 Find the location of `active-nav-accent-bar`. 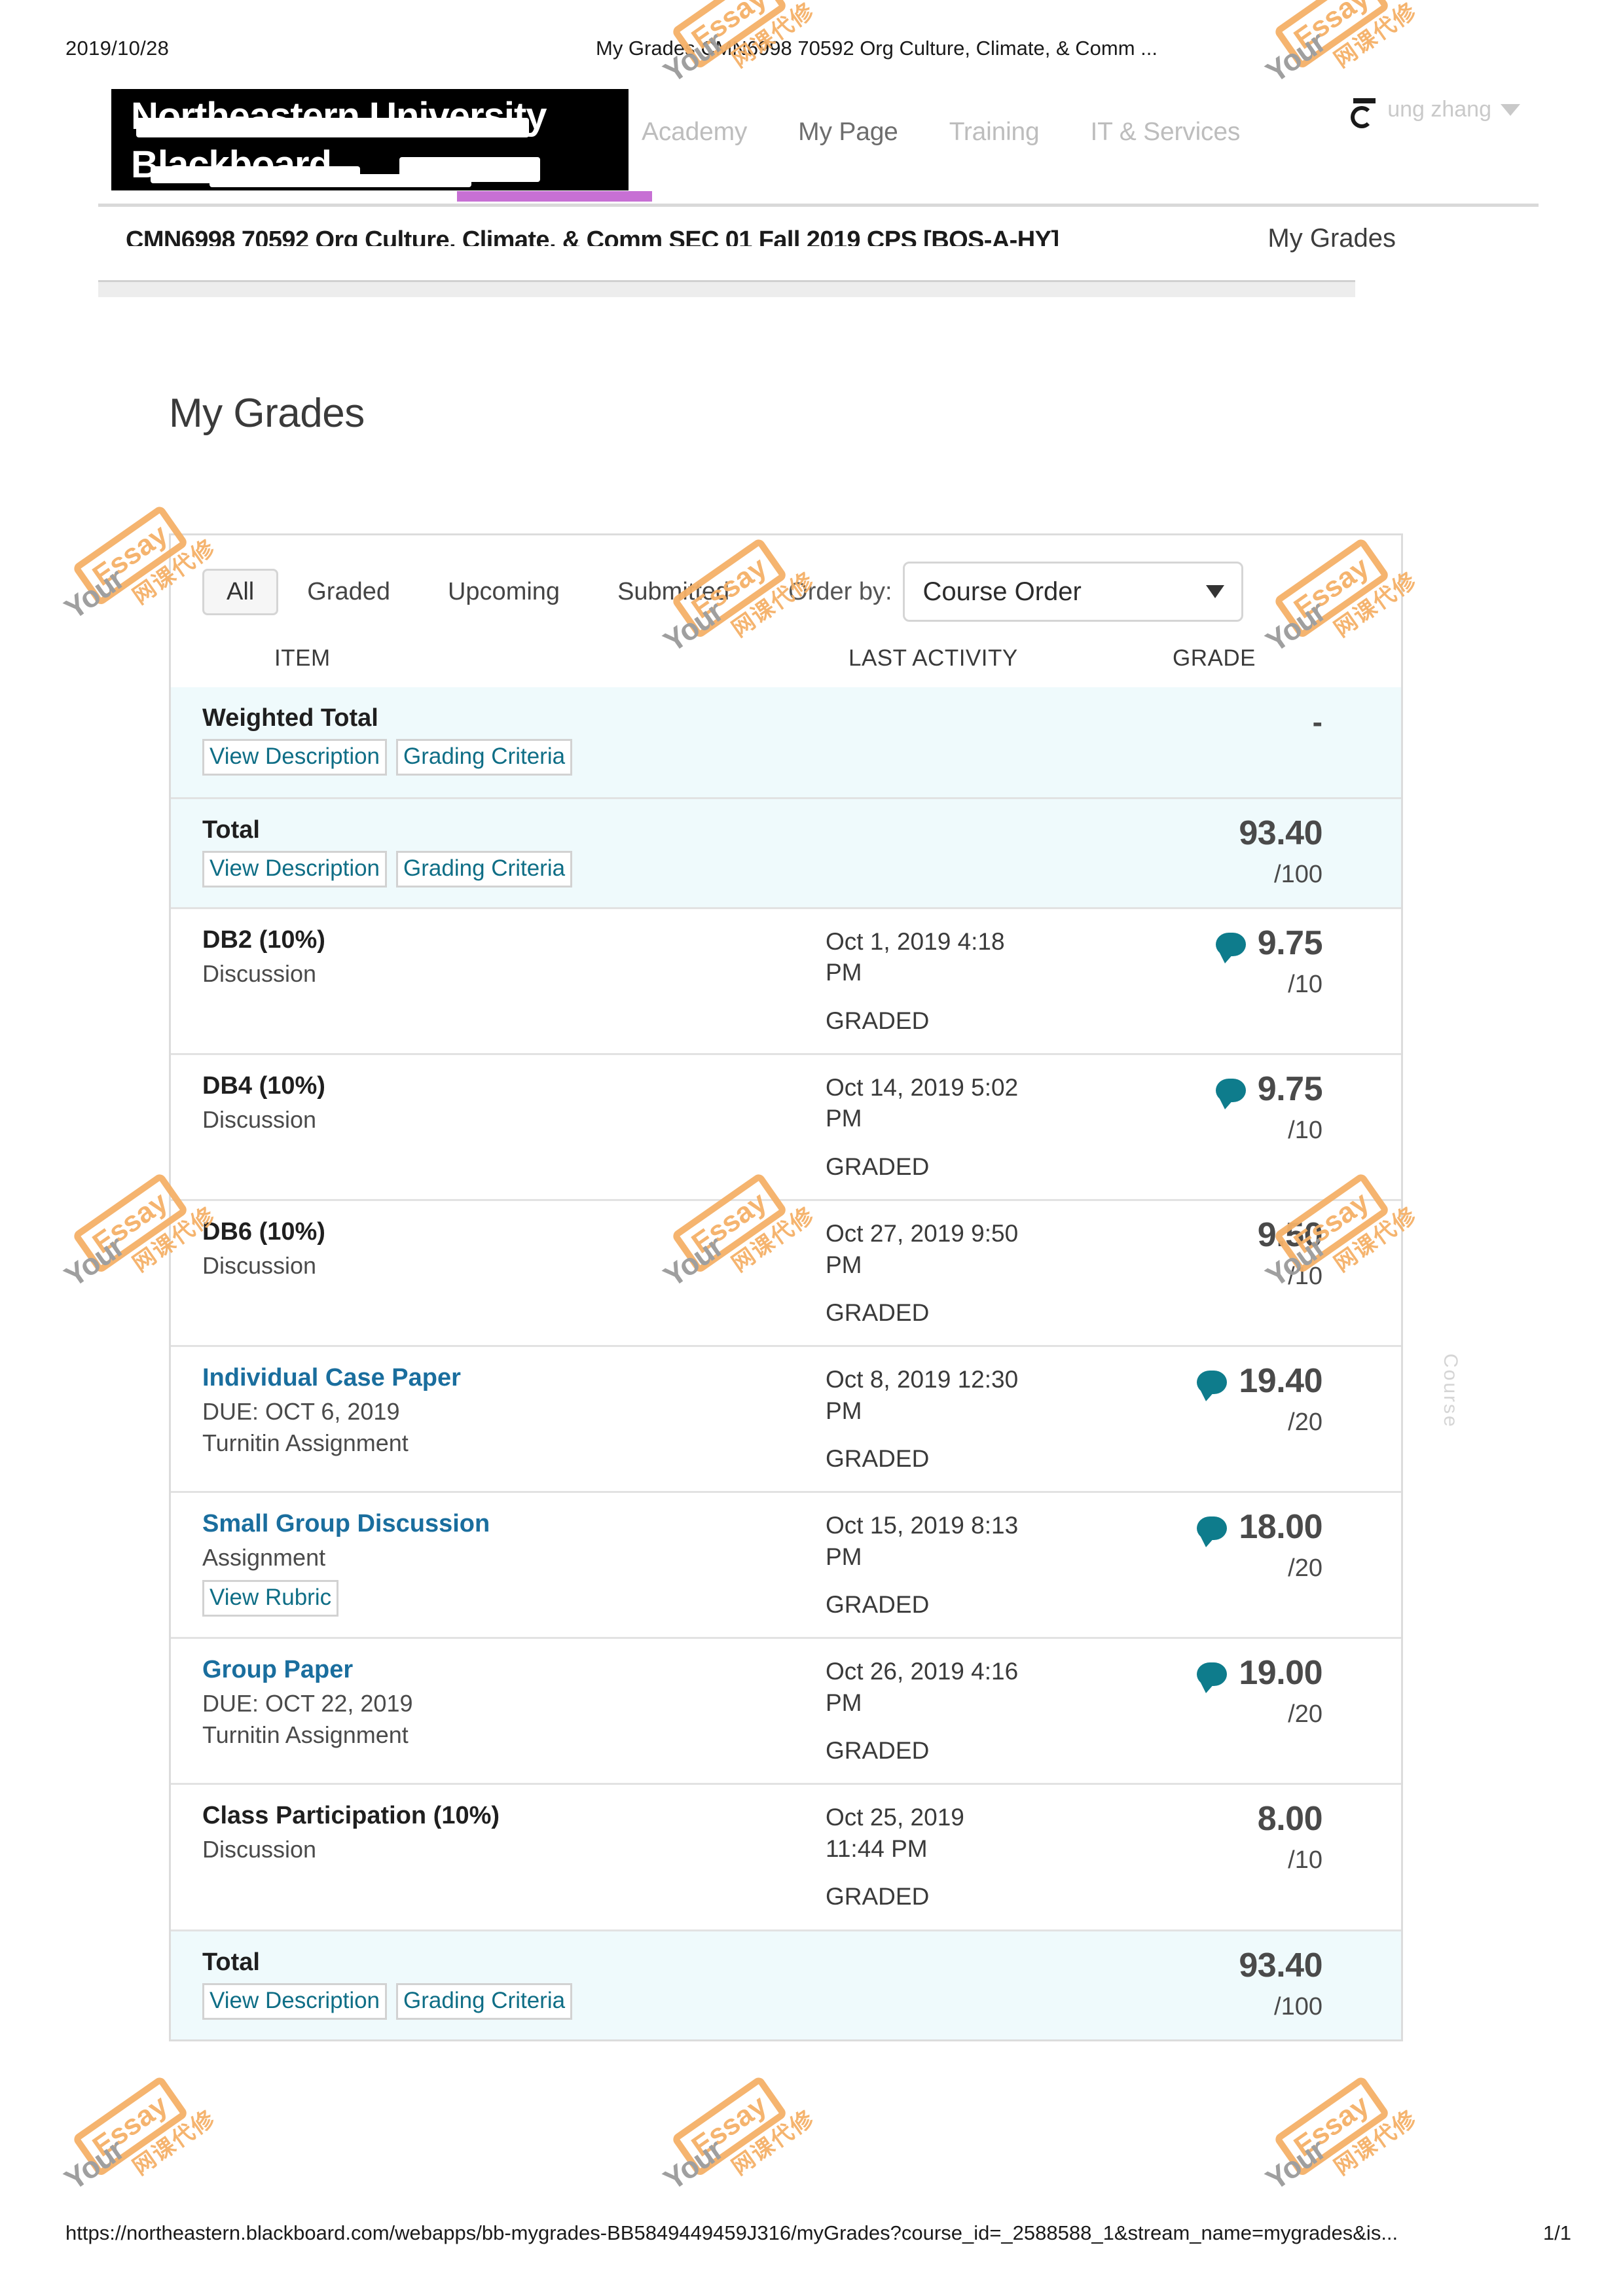

active-nav-accent-bar is located at coordinates (554, 196).